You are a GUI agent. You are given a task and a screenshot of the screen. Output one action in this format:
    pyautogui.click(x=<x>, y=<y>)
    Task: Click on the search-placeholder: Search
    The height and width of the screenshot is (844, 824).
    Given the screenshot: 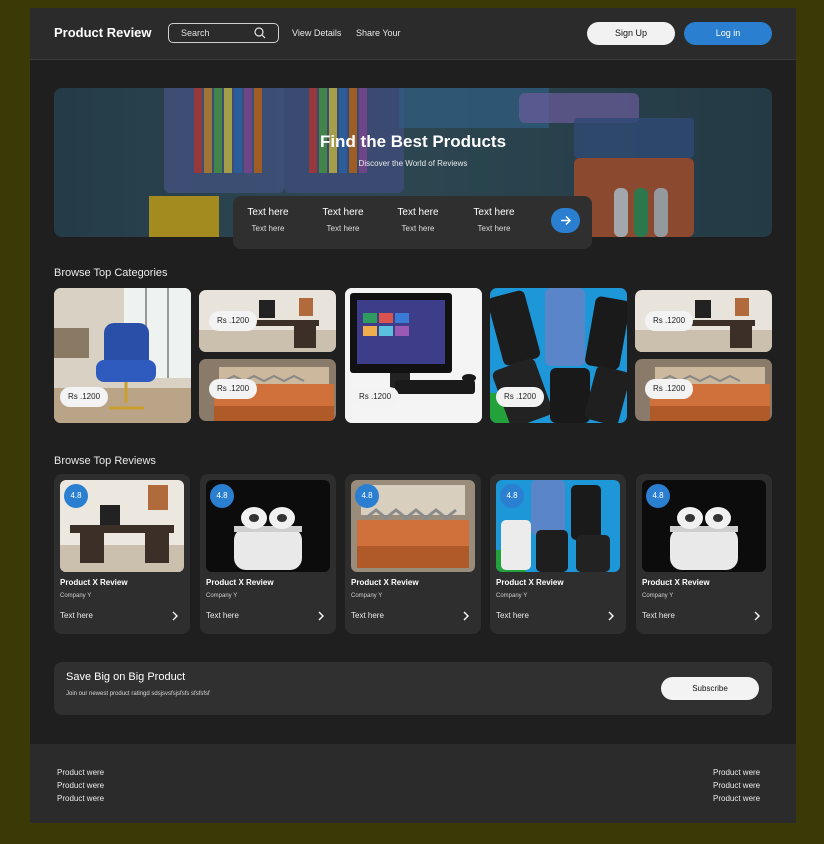 What is the action you would take?
    pyautogui.click(x=195, y=33)
    